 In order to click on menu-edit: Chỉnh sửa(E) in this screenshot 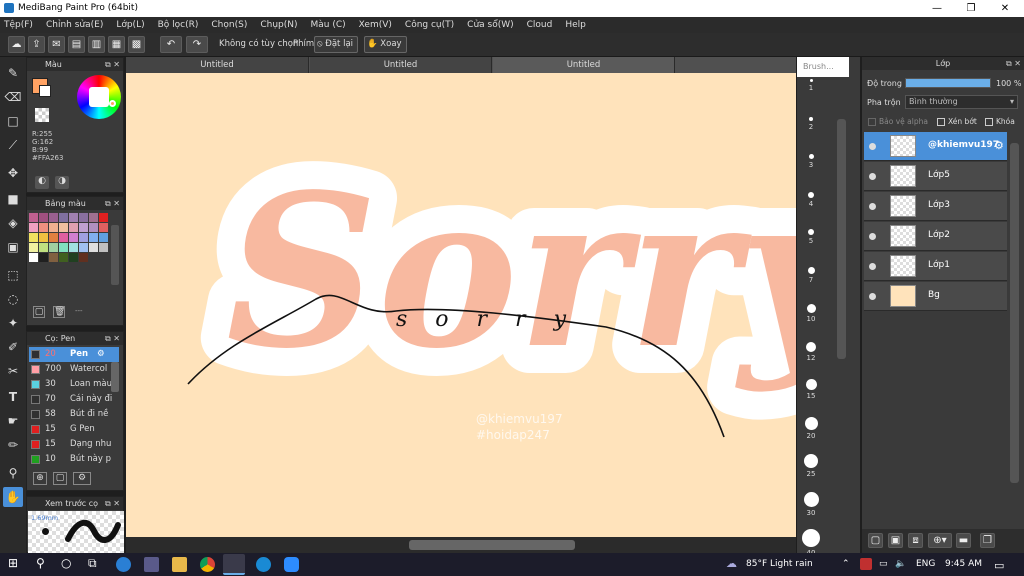, I will do `click(74, 25)`.